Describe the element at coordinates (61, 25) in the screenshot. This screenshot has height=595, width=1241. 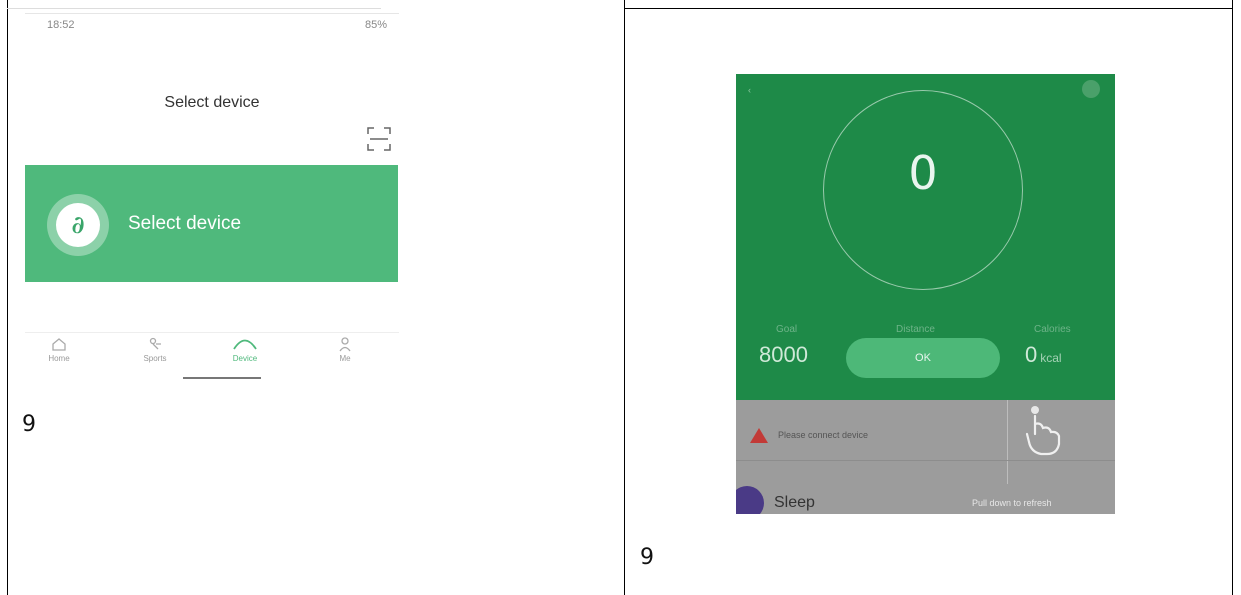
I see `status-time: 18:52` at that location.